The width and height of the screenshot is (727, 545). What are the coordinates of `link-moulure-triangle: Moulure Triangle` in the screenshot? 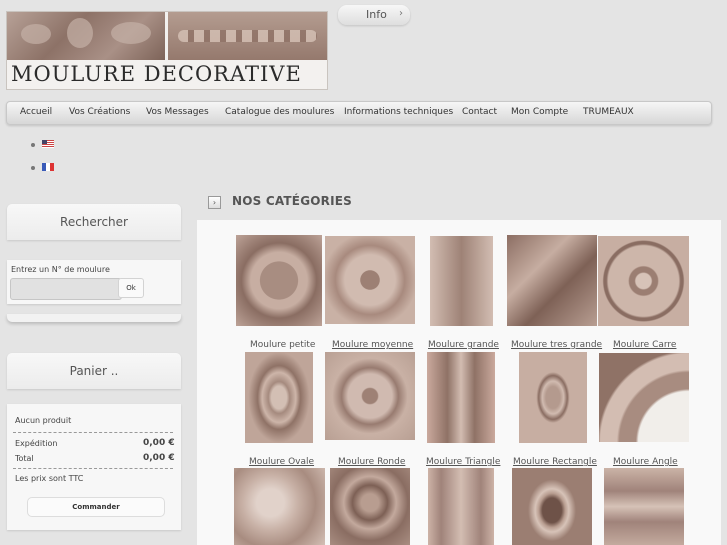 It's located at (463, 462).